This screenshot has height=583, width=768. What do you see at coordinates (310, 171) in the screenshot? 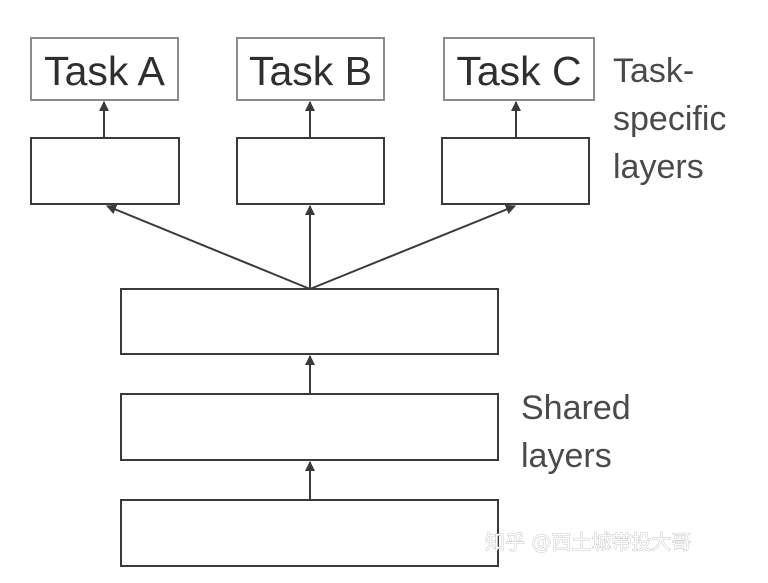
I see `task-specific-layer-b` at bounding box center [310, 171].